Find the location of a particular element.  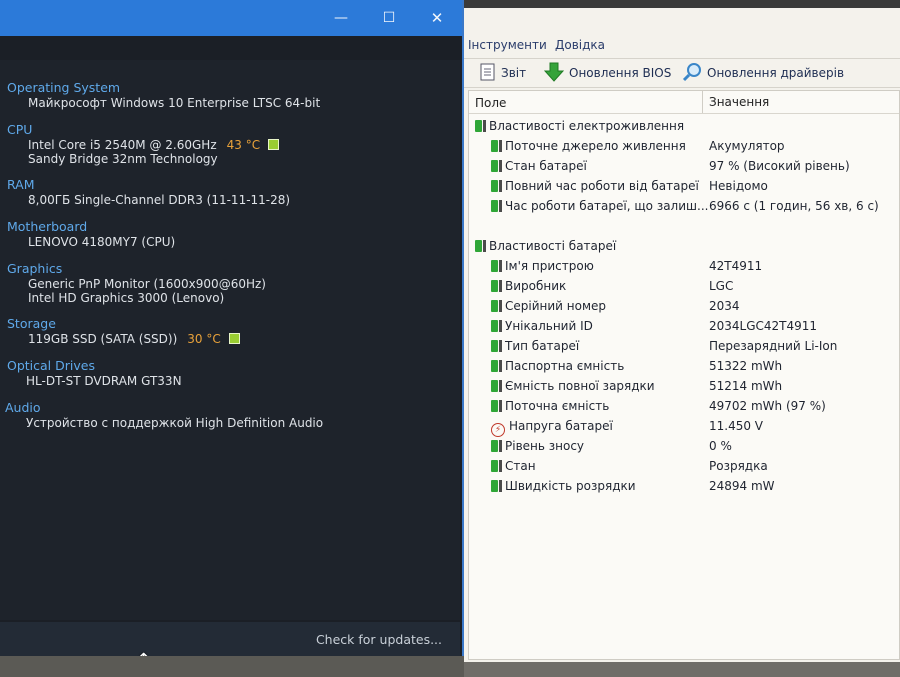

row-field: Тип батареї is located at coordinates (542, 346).